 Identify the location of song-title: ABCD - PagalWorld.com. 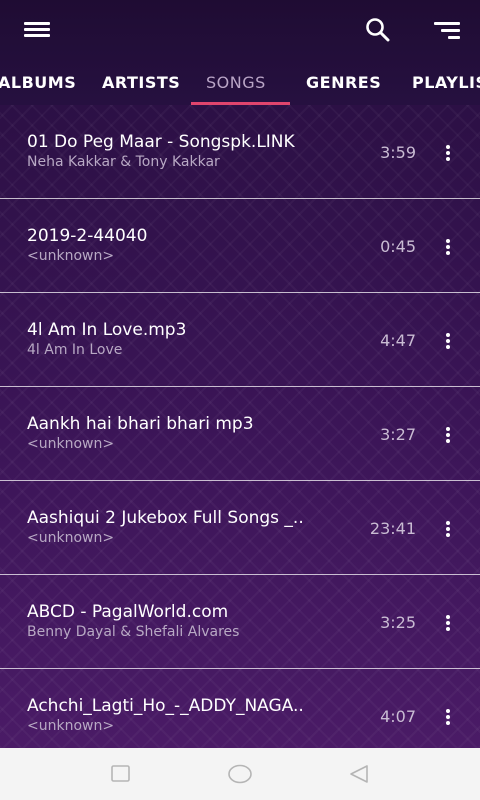
(128, 612).